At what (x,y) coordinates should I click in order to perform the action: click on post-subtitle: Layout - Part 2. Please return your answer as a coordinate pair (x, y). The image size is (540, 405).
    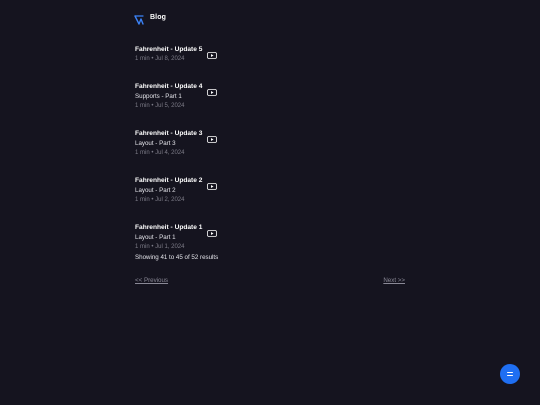
    Looking at the image, I should click on (155, 190).